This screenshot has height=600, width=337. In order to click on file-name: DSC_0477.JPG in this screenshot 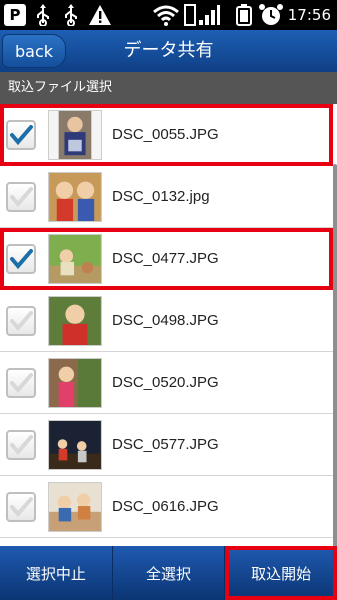, I will do `click(165, 258)`.